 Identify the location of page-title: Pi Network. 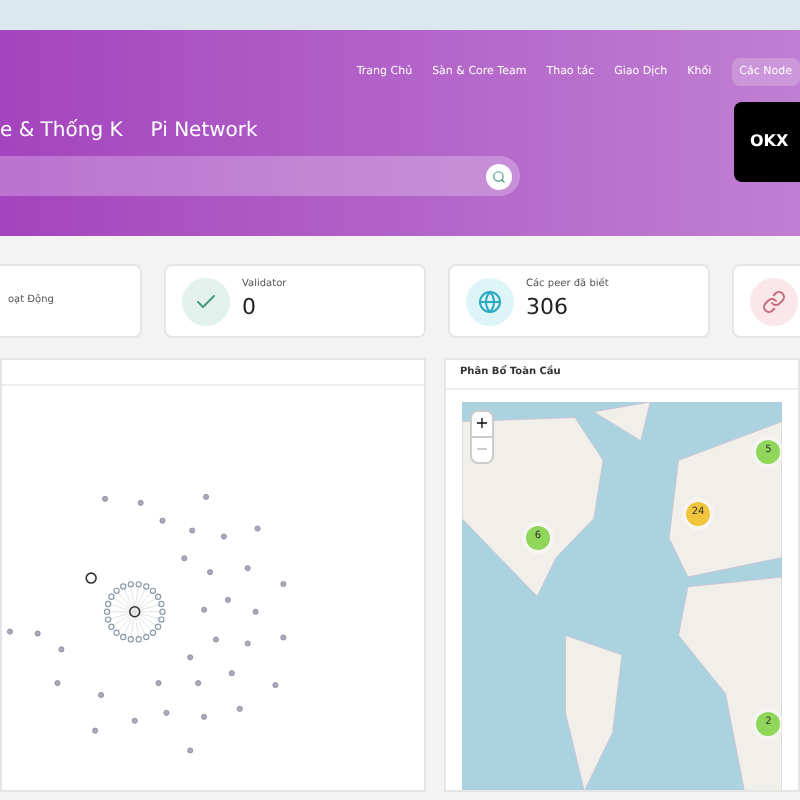
(204, 132).